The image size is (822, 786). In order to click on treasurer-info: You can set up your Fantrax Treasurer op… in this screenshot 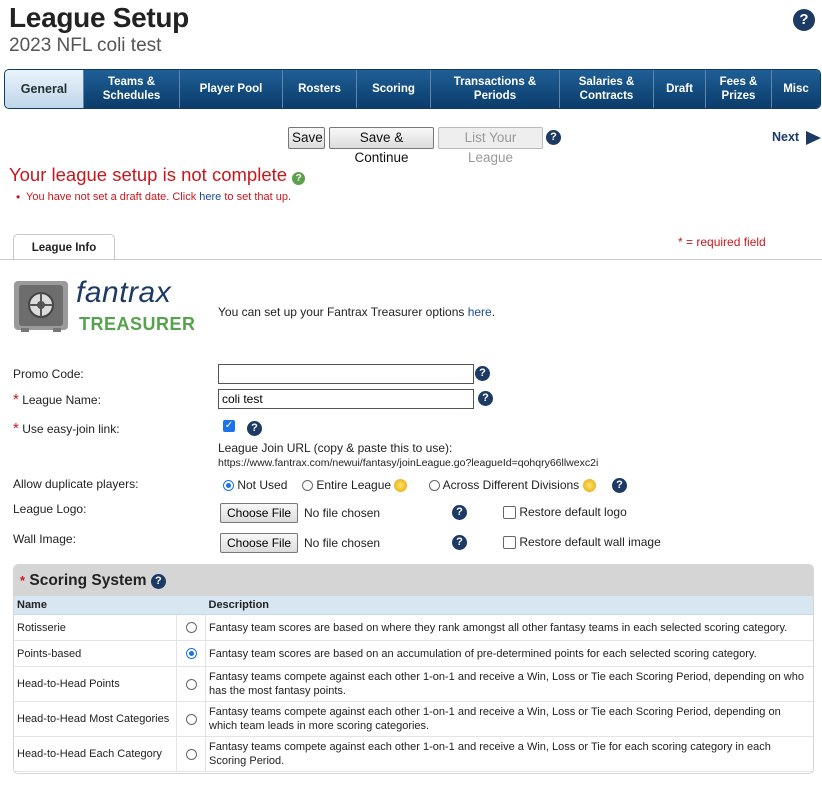, I will do `click(356, 312)`.